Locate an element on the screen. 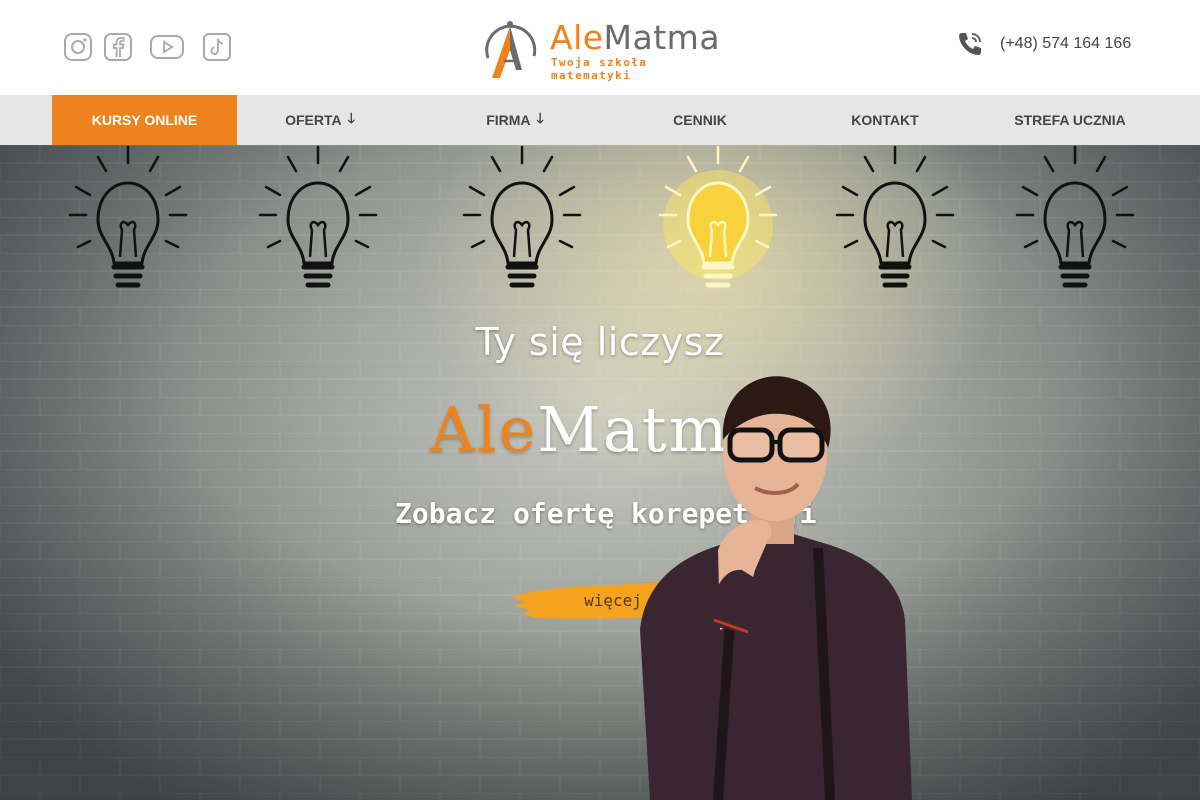 This screenshot has height=800, width=1200. lit-lightbulb-icon is located at coordinates (718, 216).